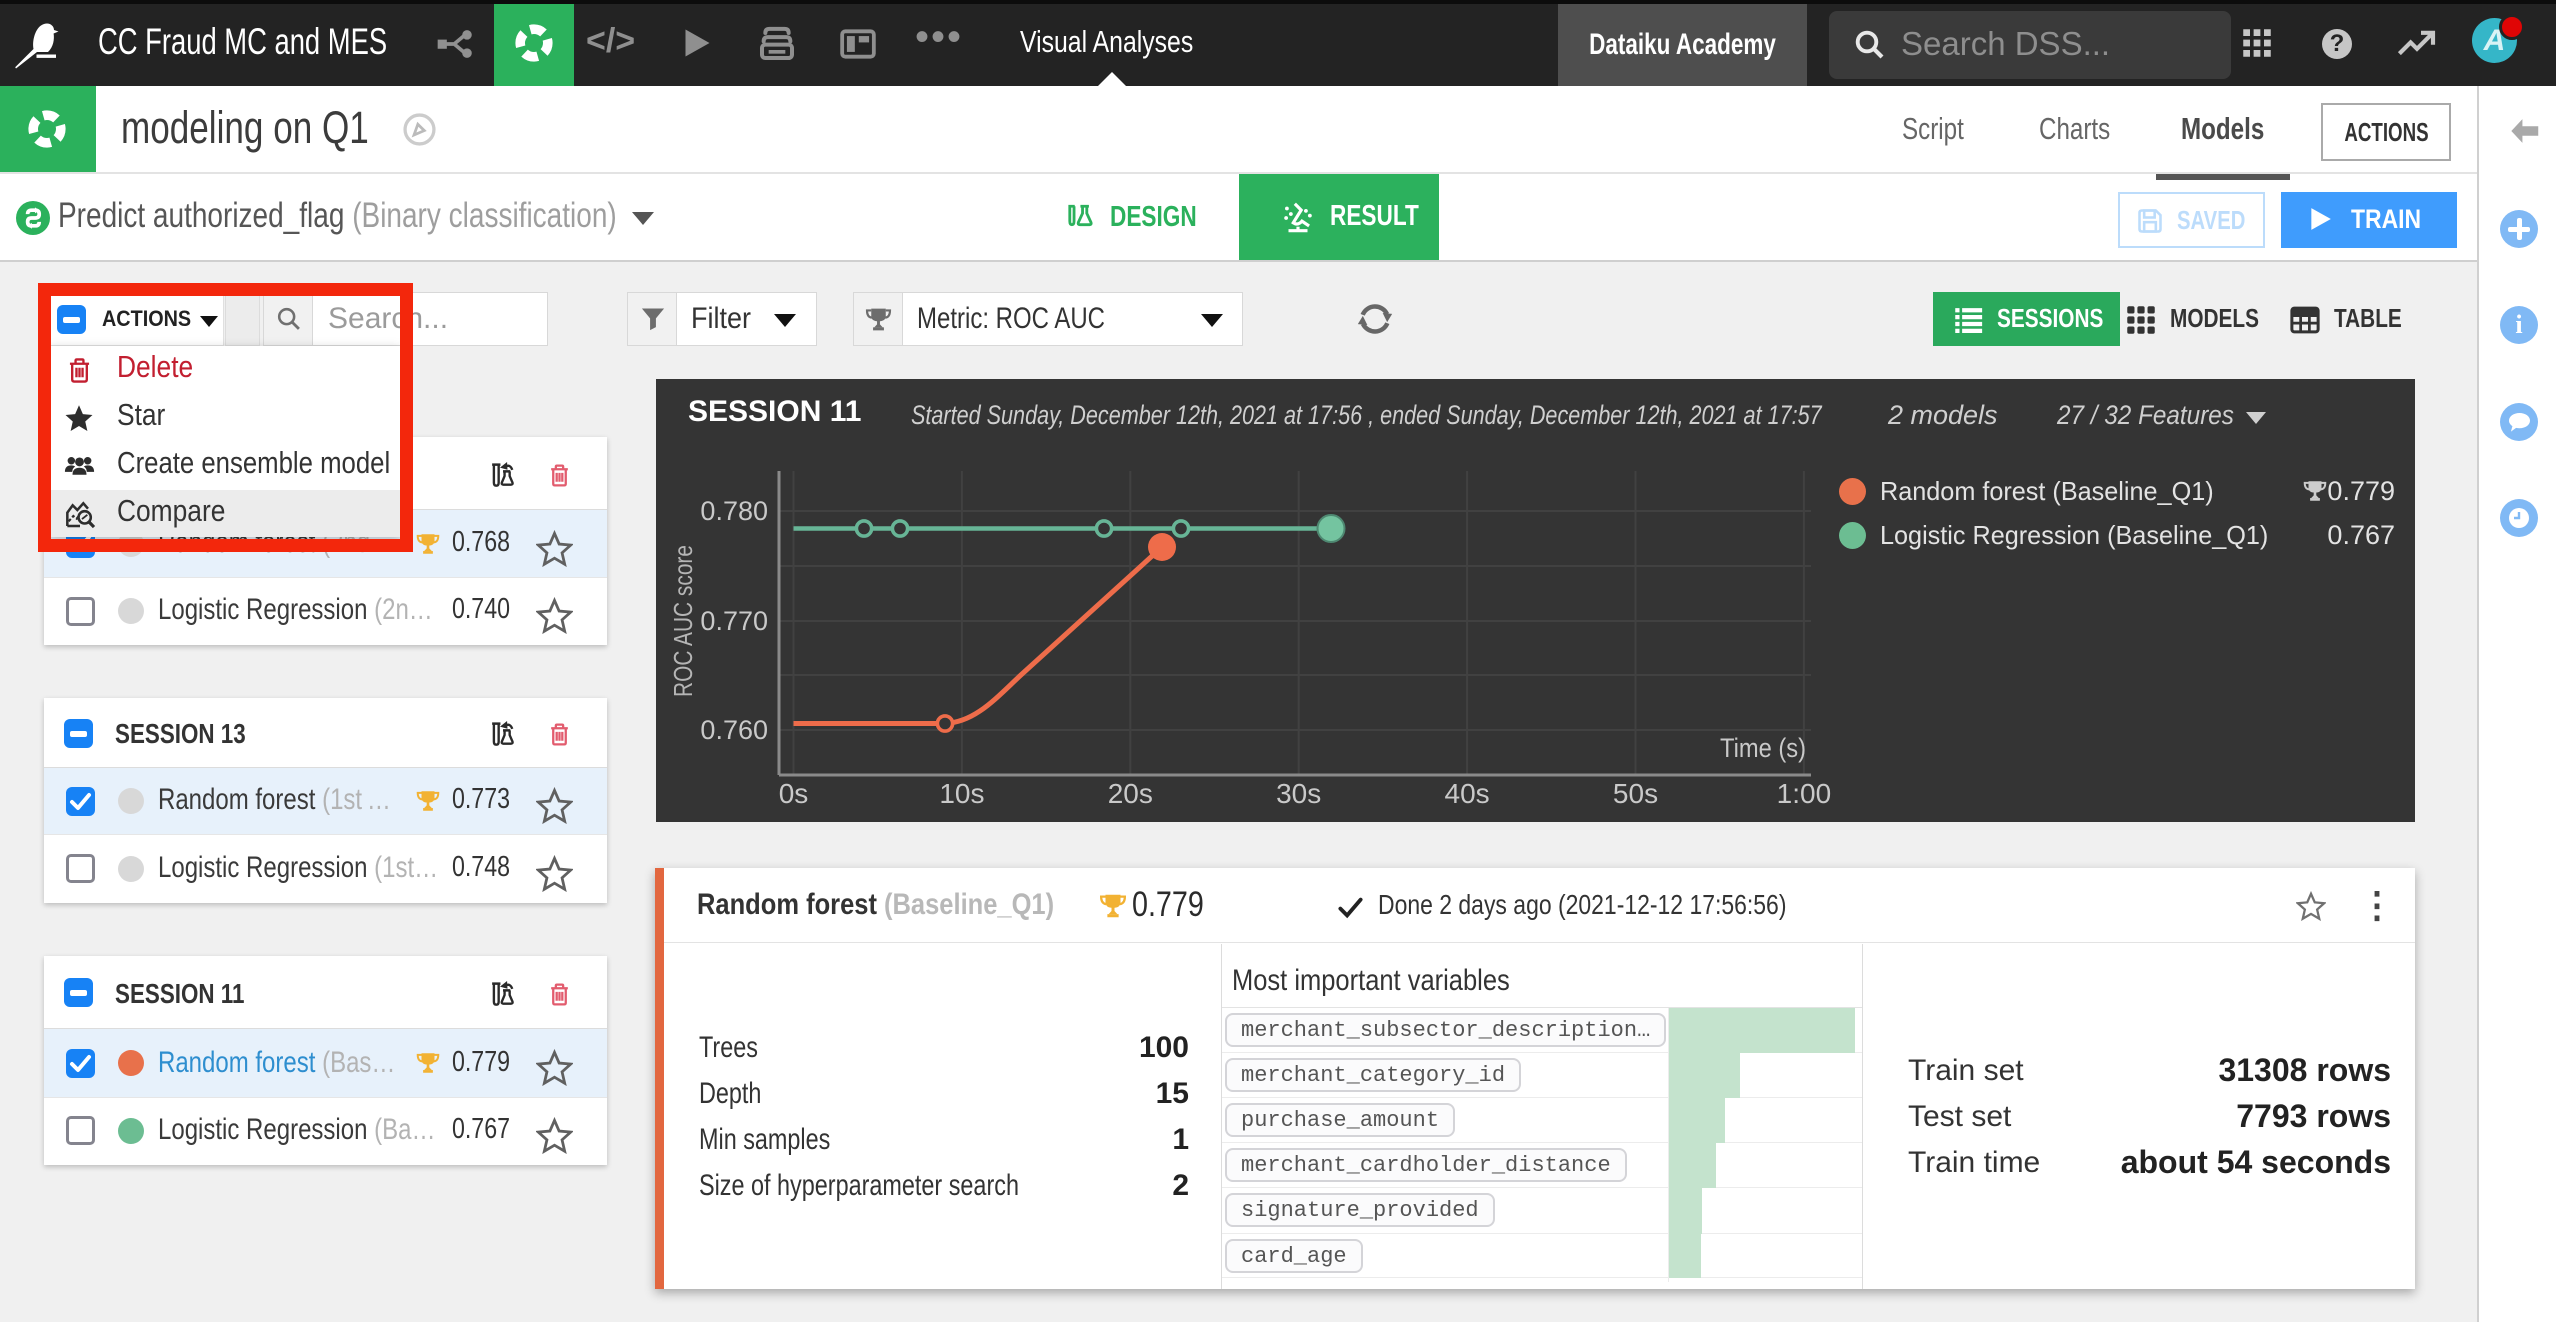 The height and width of the screenshot is (1322, 2556). What do you see at coordinates (734, 730) in the screenshot?
I see `svg-text: 0.760` at bounding box center [734, 730].